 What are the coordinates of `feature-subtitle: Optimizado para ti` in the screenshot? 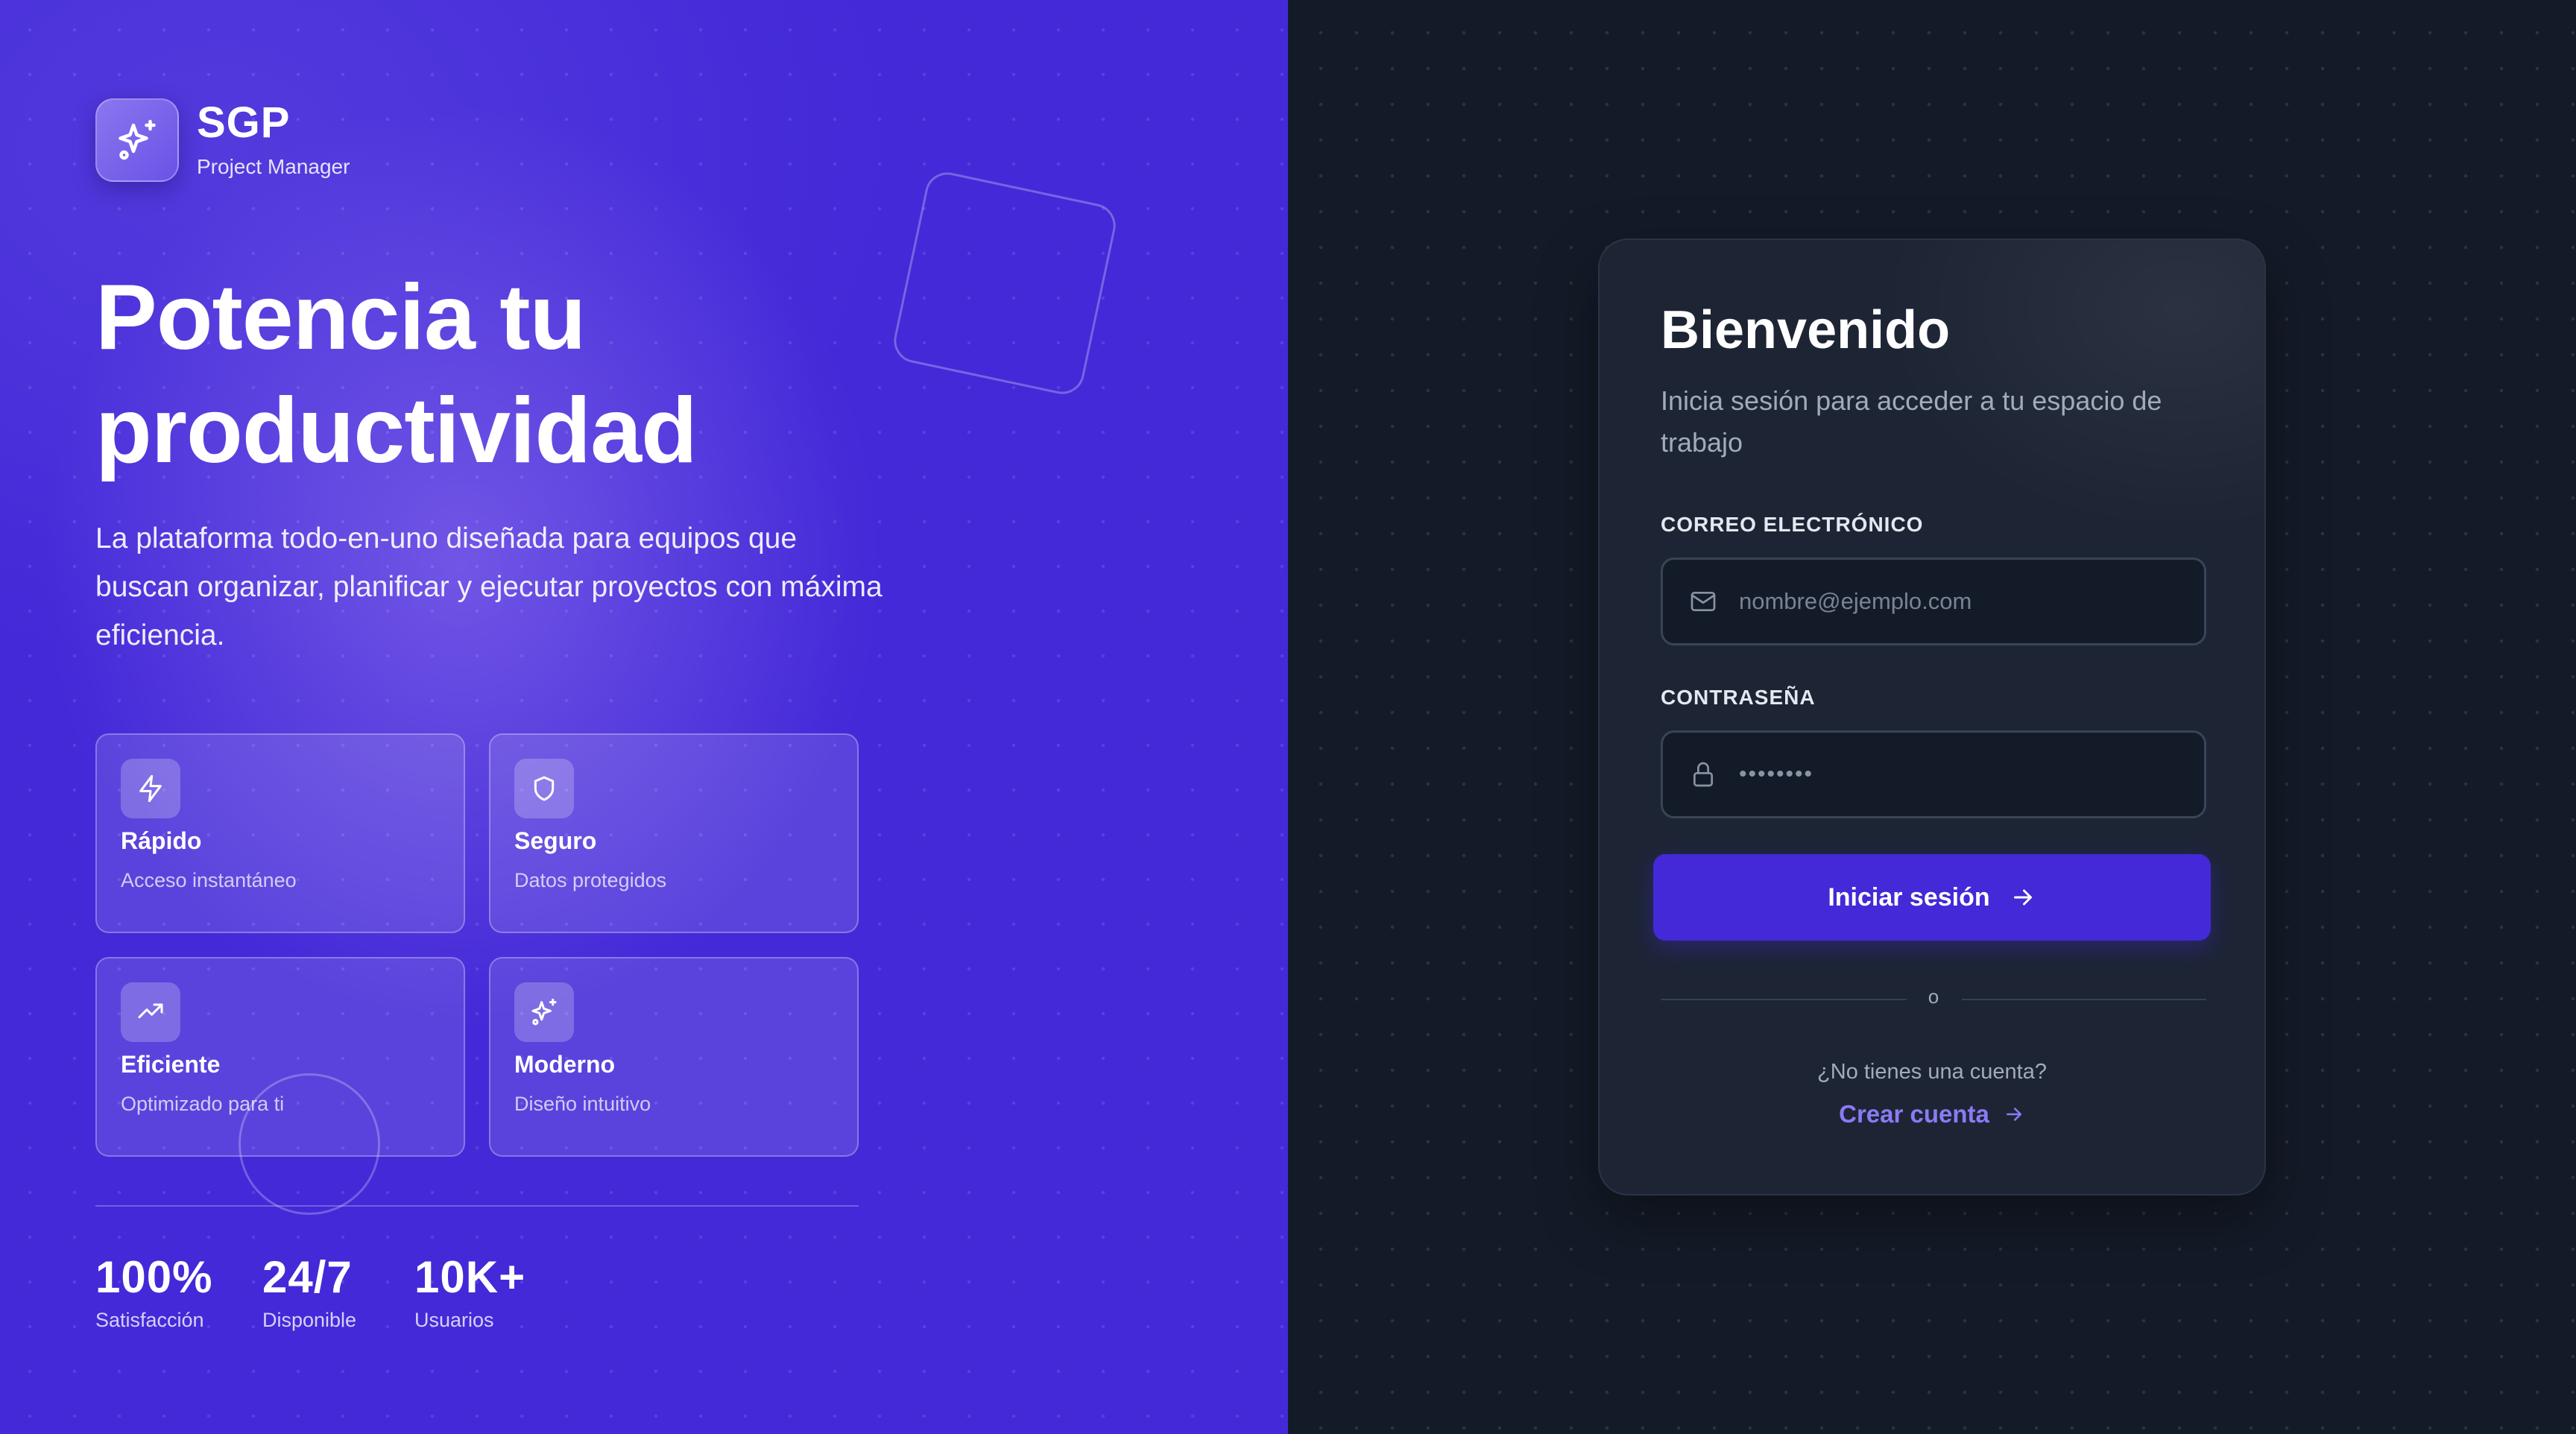 It's located at (203, 1104).